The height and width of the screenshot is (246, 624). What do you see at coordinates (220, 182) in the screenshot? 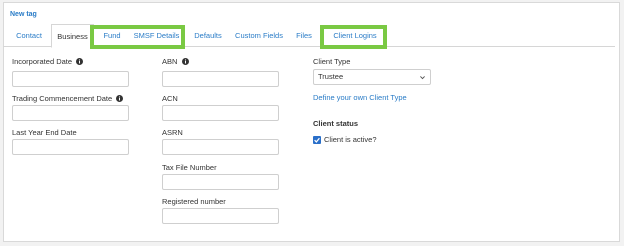
I see `tax-file-number-field` at bounding box center [220, 182].